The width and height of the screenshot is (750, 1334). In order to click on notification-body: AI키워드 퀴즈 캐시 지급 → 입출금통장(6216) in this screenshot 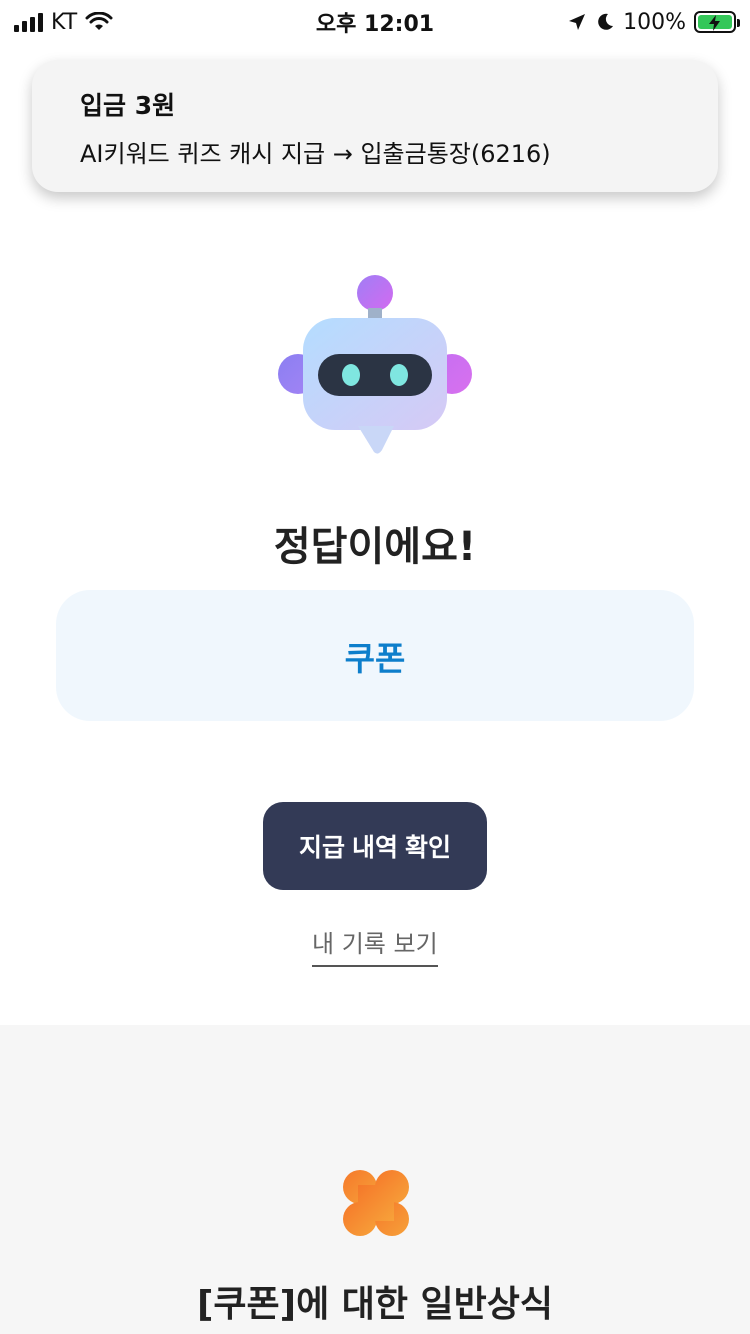, I will do `click(315, 154)`.